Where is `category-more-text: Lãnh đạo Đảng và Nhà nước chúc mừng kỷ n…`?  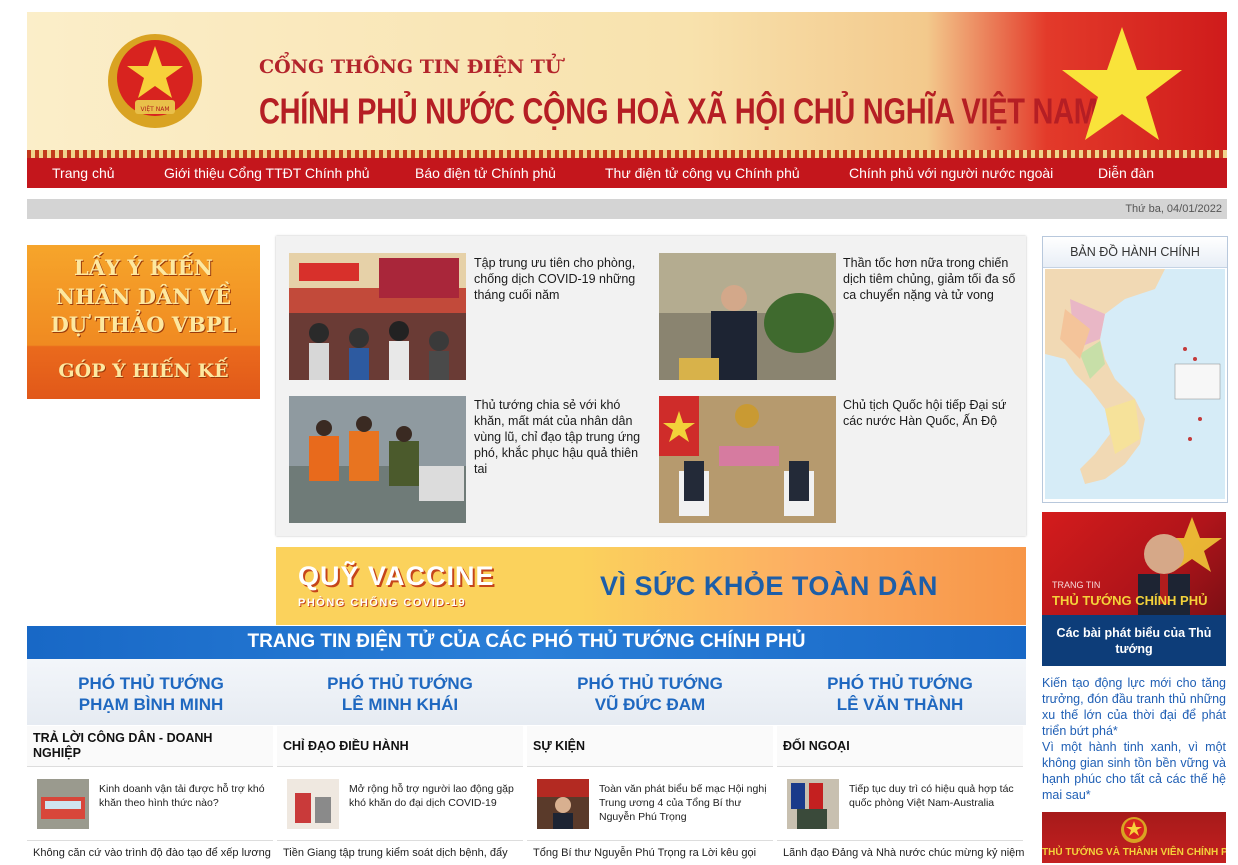
category-more-text: Lãnh đạo Đảng và Nhà nước chúc mừng kỷ n… is located at coordinates (904, 853).